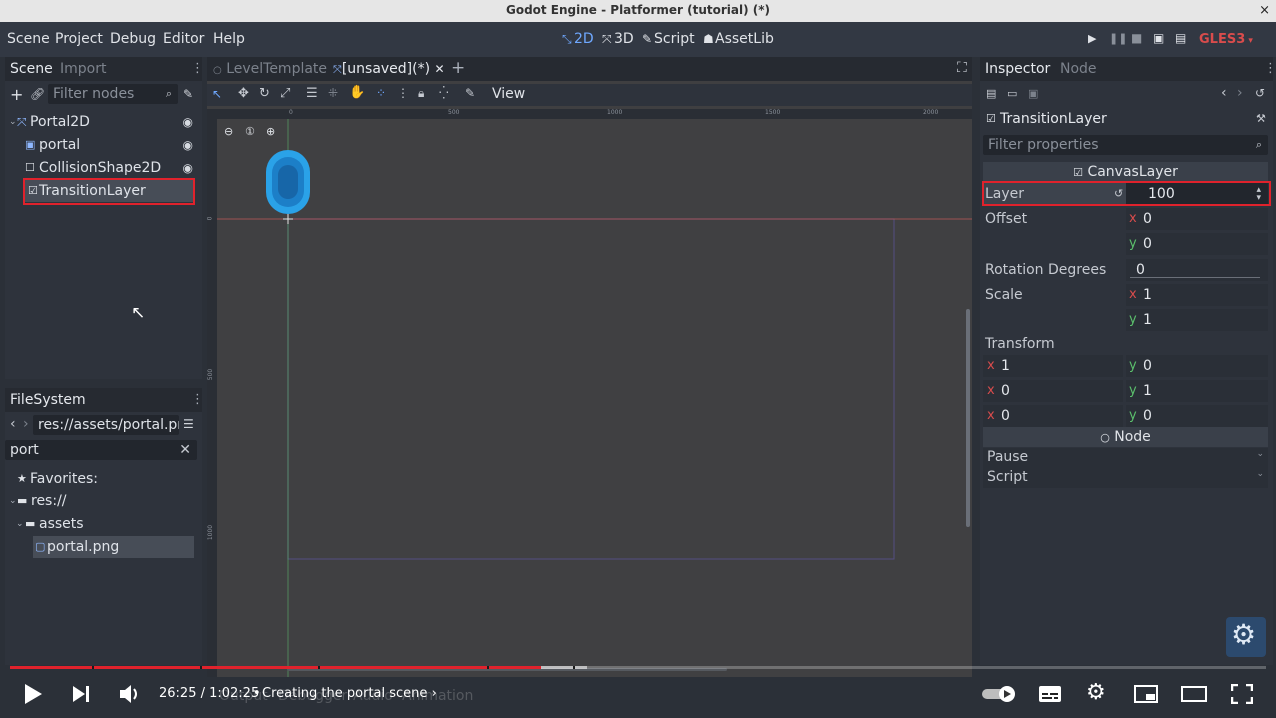  Describe the element at coordinates (16, 94) in the screenshot. I see `add-node-icon: +` at that location.